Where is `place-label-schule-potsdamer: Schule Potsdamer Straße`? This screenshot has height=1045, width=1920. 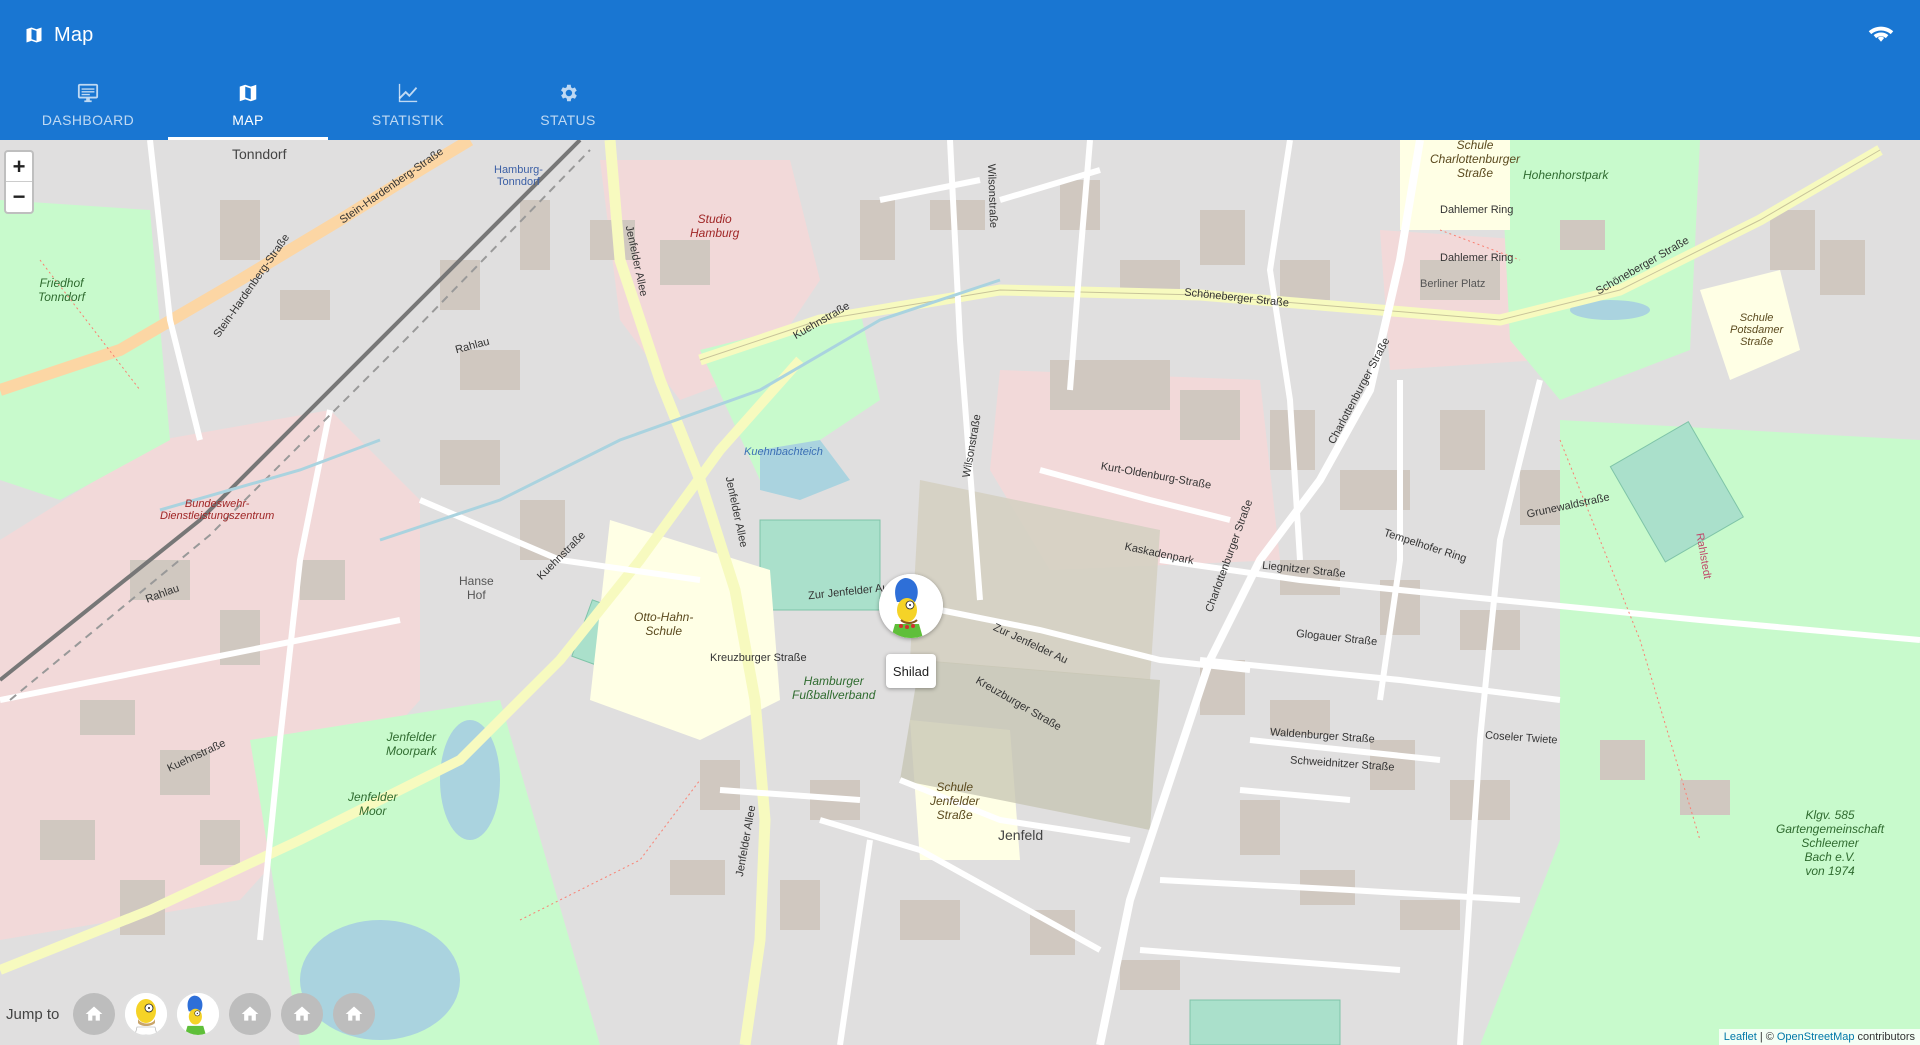 place-label-schule-potsdamer: Schule Potsdamer Straße is located at coordinates (1757, 330).